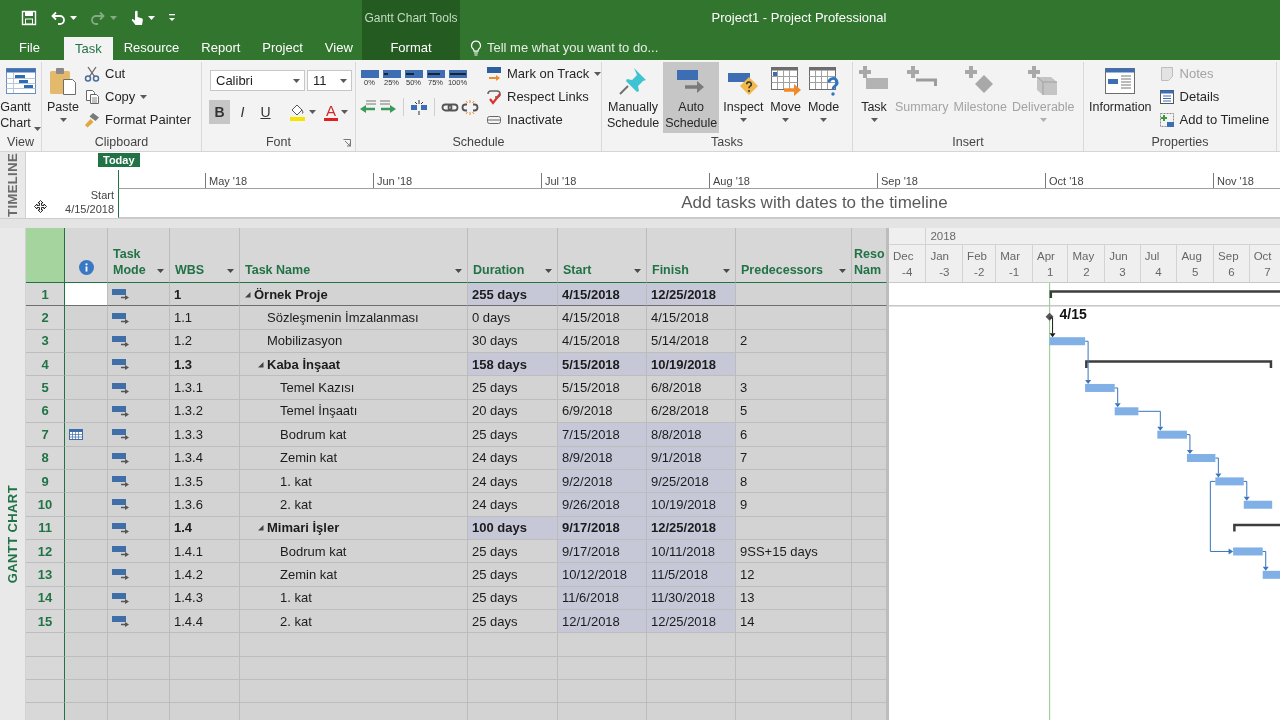  What do you see at coordinates (45, 528) in the screenshot?
I see `row-header: 11` at bounding box center [45, 528].